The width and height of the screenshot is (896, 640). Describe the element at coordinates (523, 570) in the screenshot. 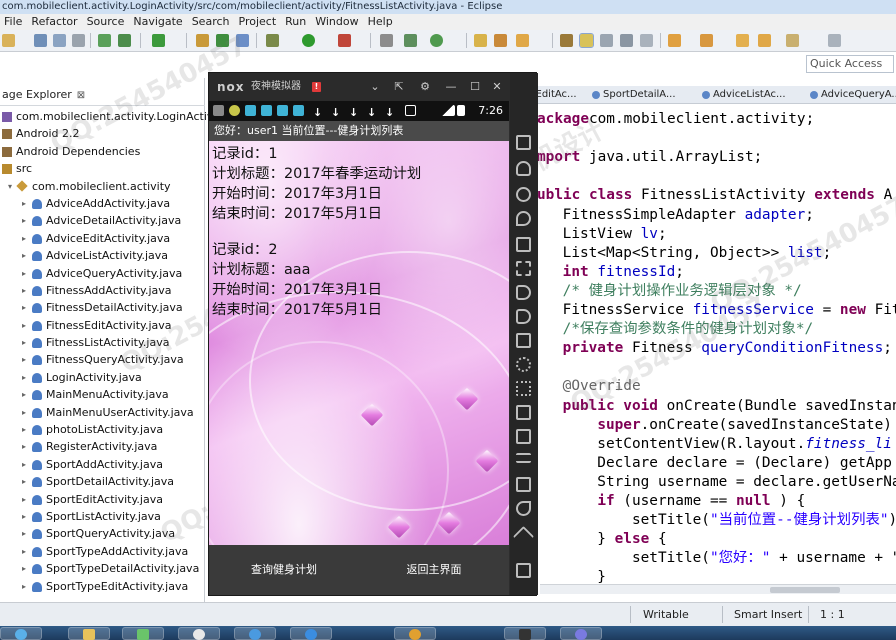

I see `recent-apps-icon` at that location.